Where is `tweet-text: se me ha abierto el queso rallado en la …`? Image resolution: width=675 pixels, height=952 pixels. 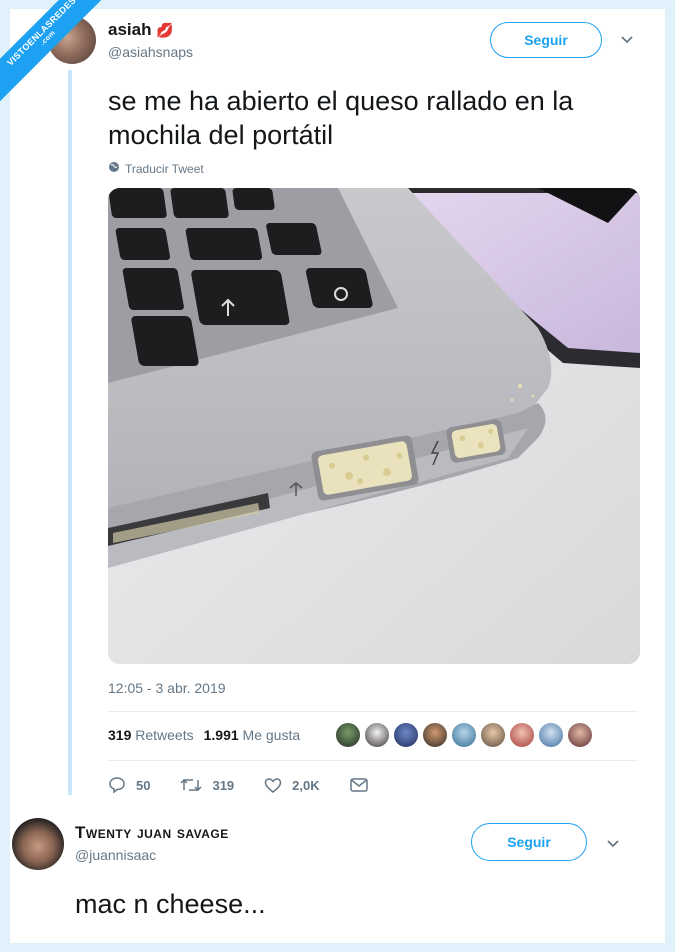
tweet-text: se me ha abierto el queso rallado en la … is located at coordinates (340, 118).